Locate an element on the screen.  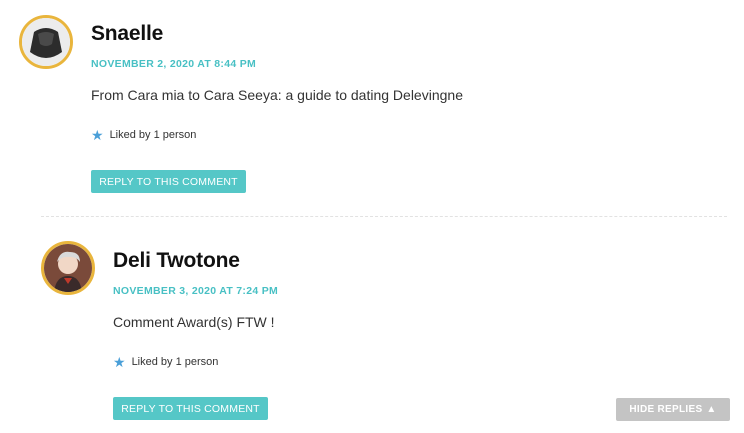
hide-replies-label: HIDE REPLIES is located at coordinates (666, 409).